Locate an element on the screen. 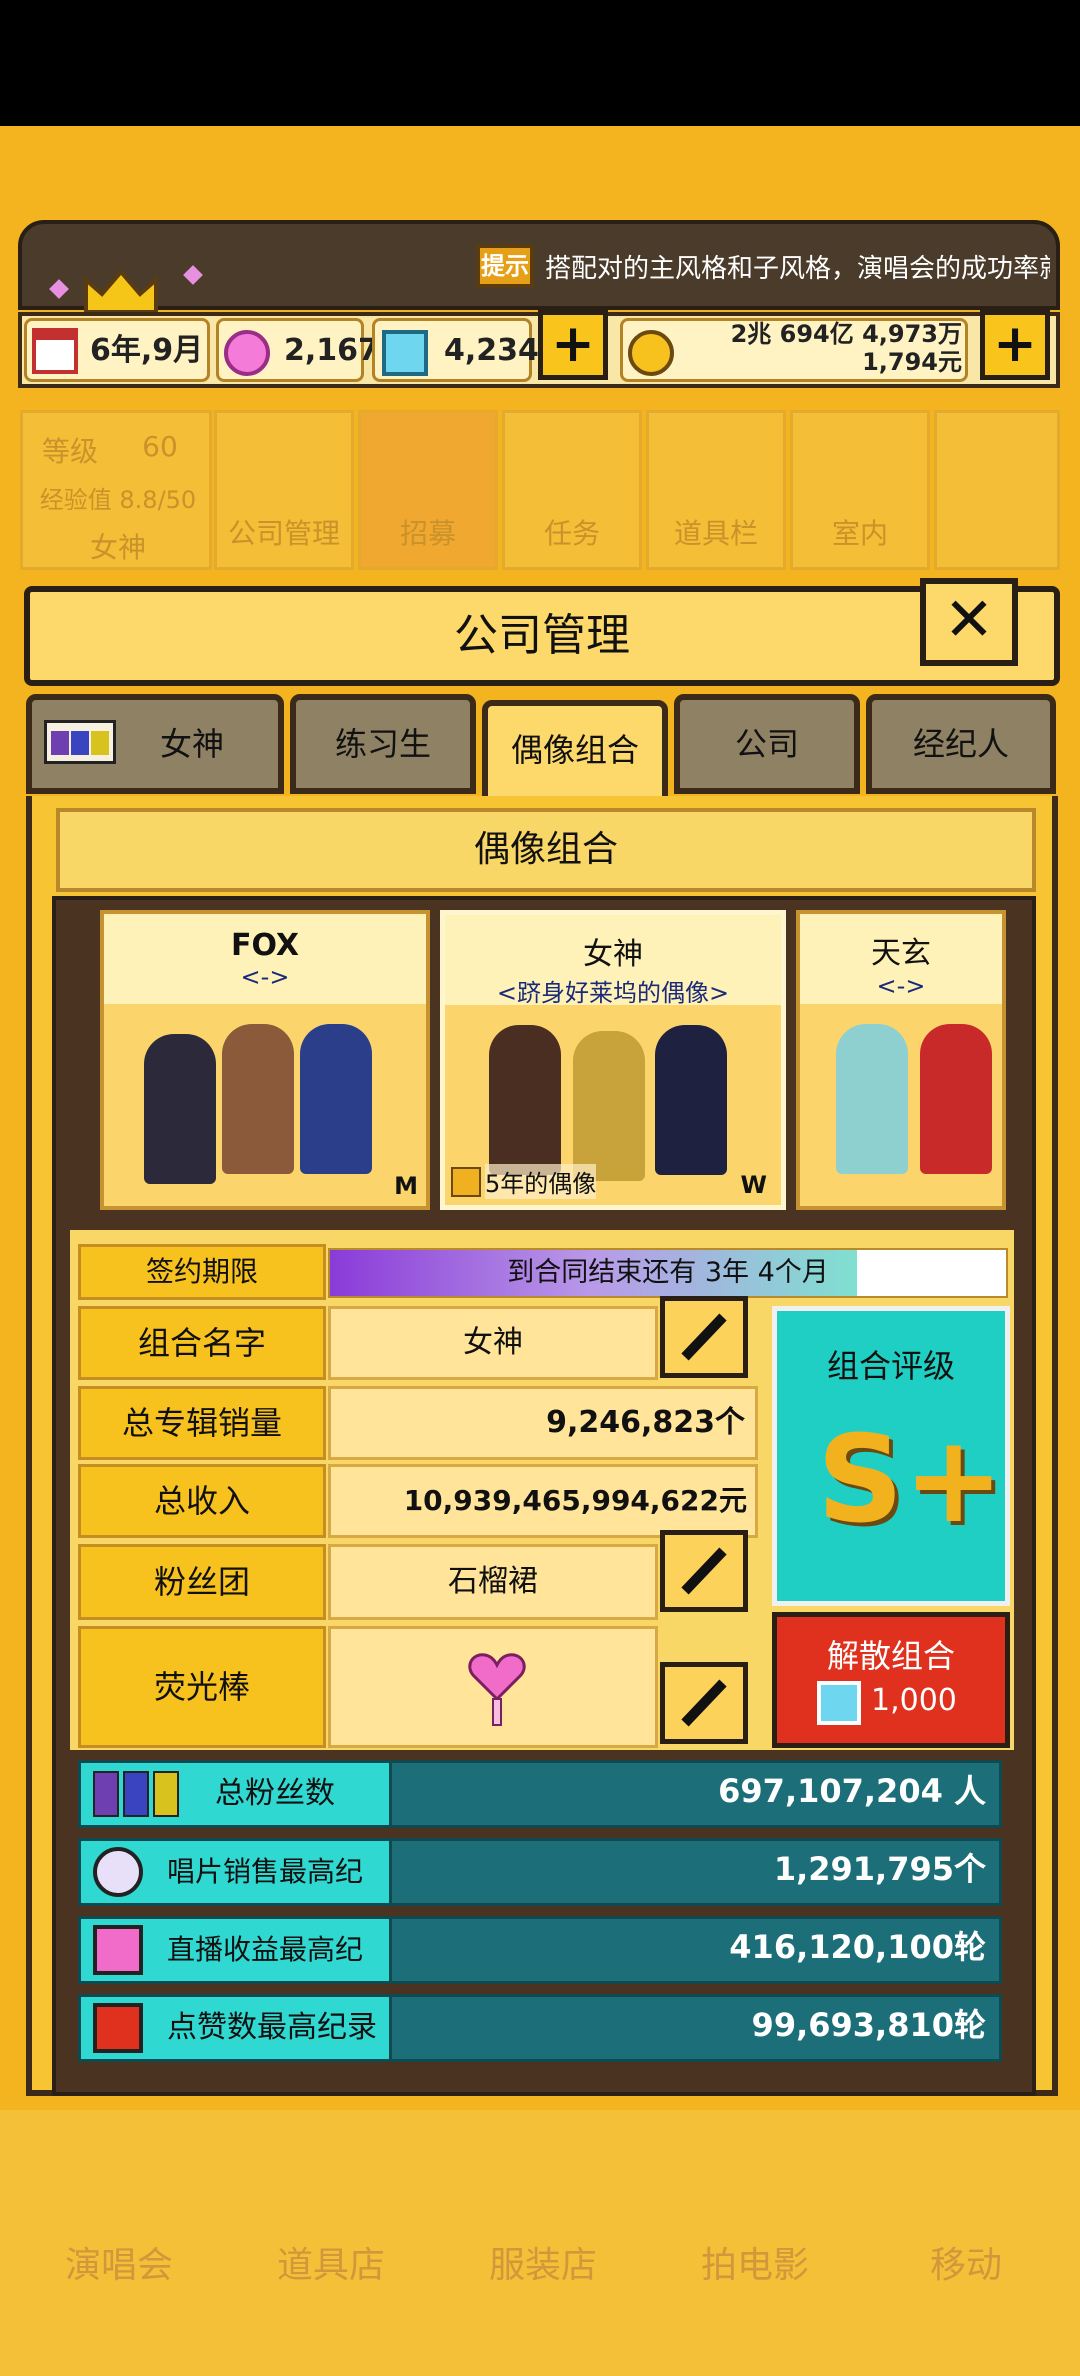  edit-lightstick-button is located at coordinates (704, 1703).